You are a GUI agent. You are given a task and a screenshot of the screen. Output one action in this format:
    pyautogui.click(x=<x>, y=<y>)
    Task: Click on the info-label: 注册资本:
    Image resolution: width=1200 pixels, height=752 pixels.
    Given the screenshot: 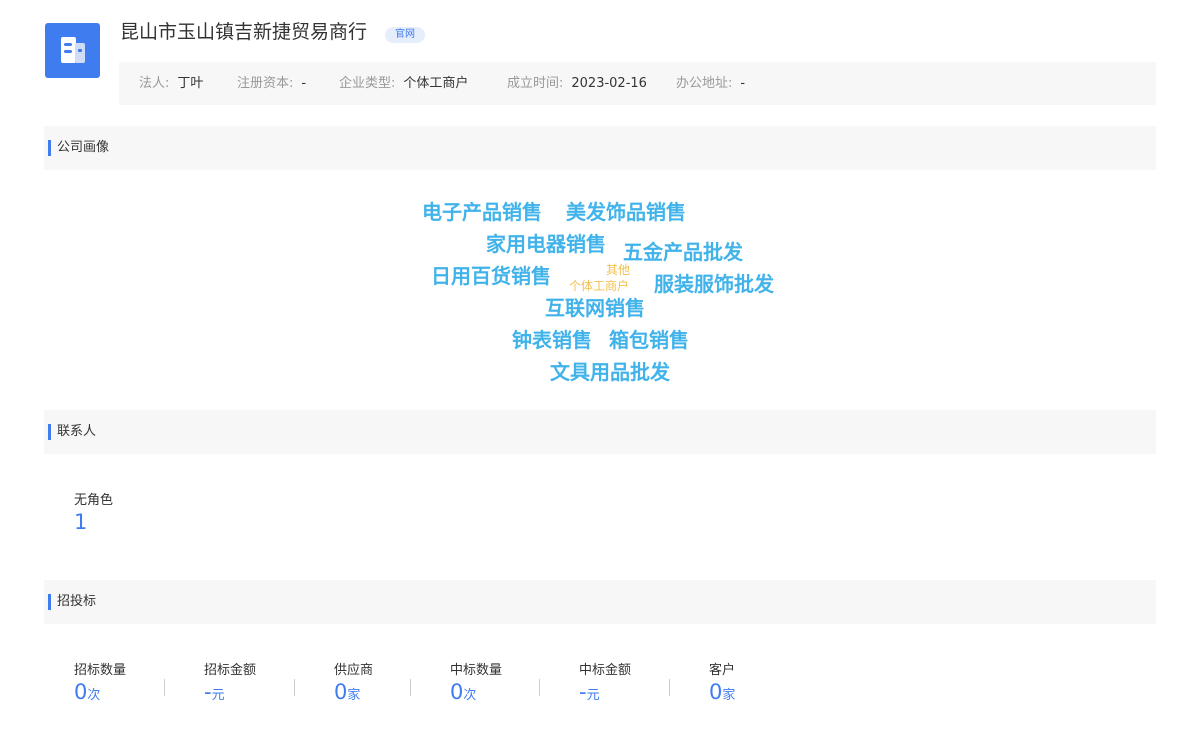 What is the action you would take?
    pyautogui.click(x=265, y=83)
    